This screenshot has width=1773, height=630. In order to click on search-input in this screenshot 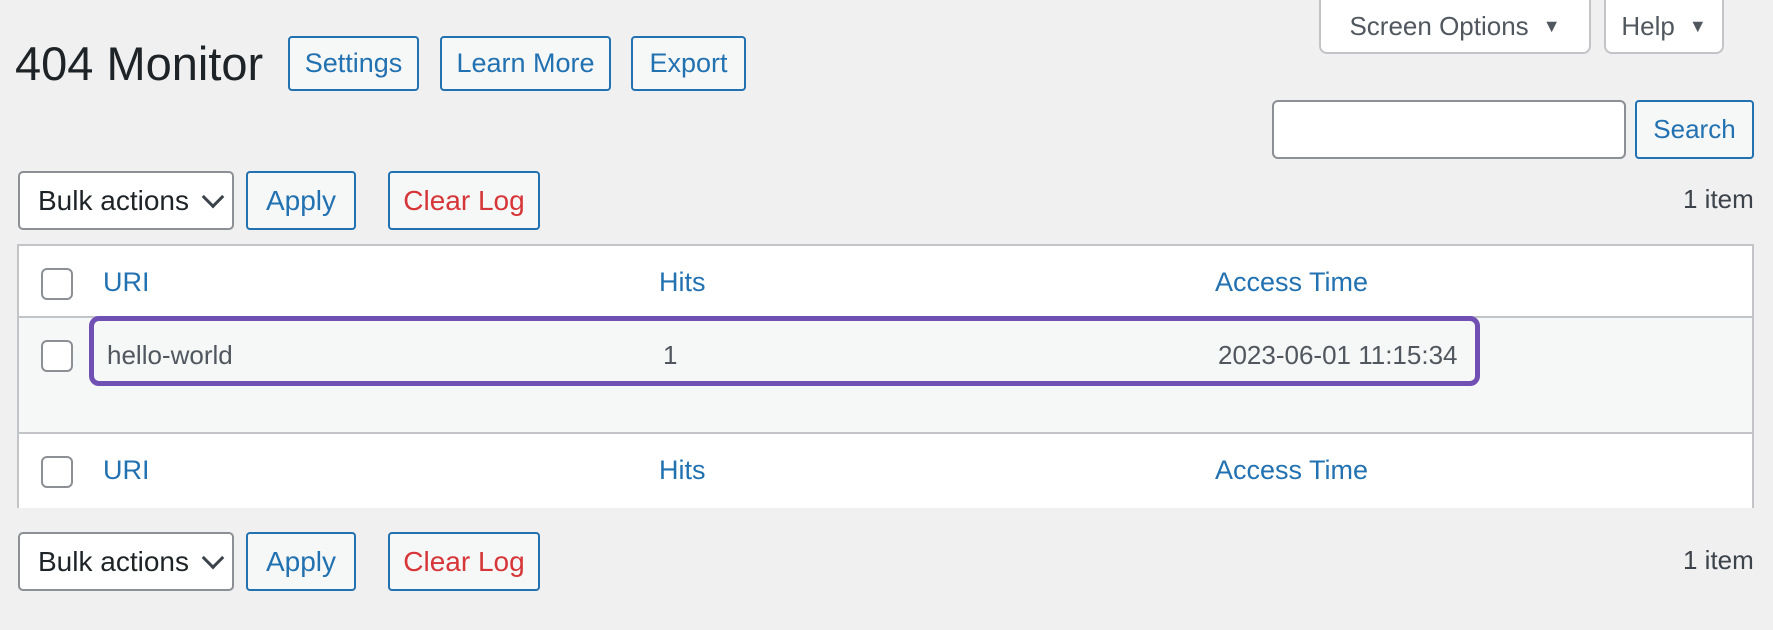, I will do `click(1449, 129)`.